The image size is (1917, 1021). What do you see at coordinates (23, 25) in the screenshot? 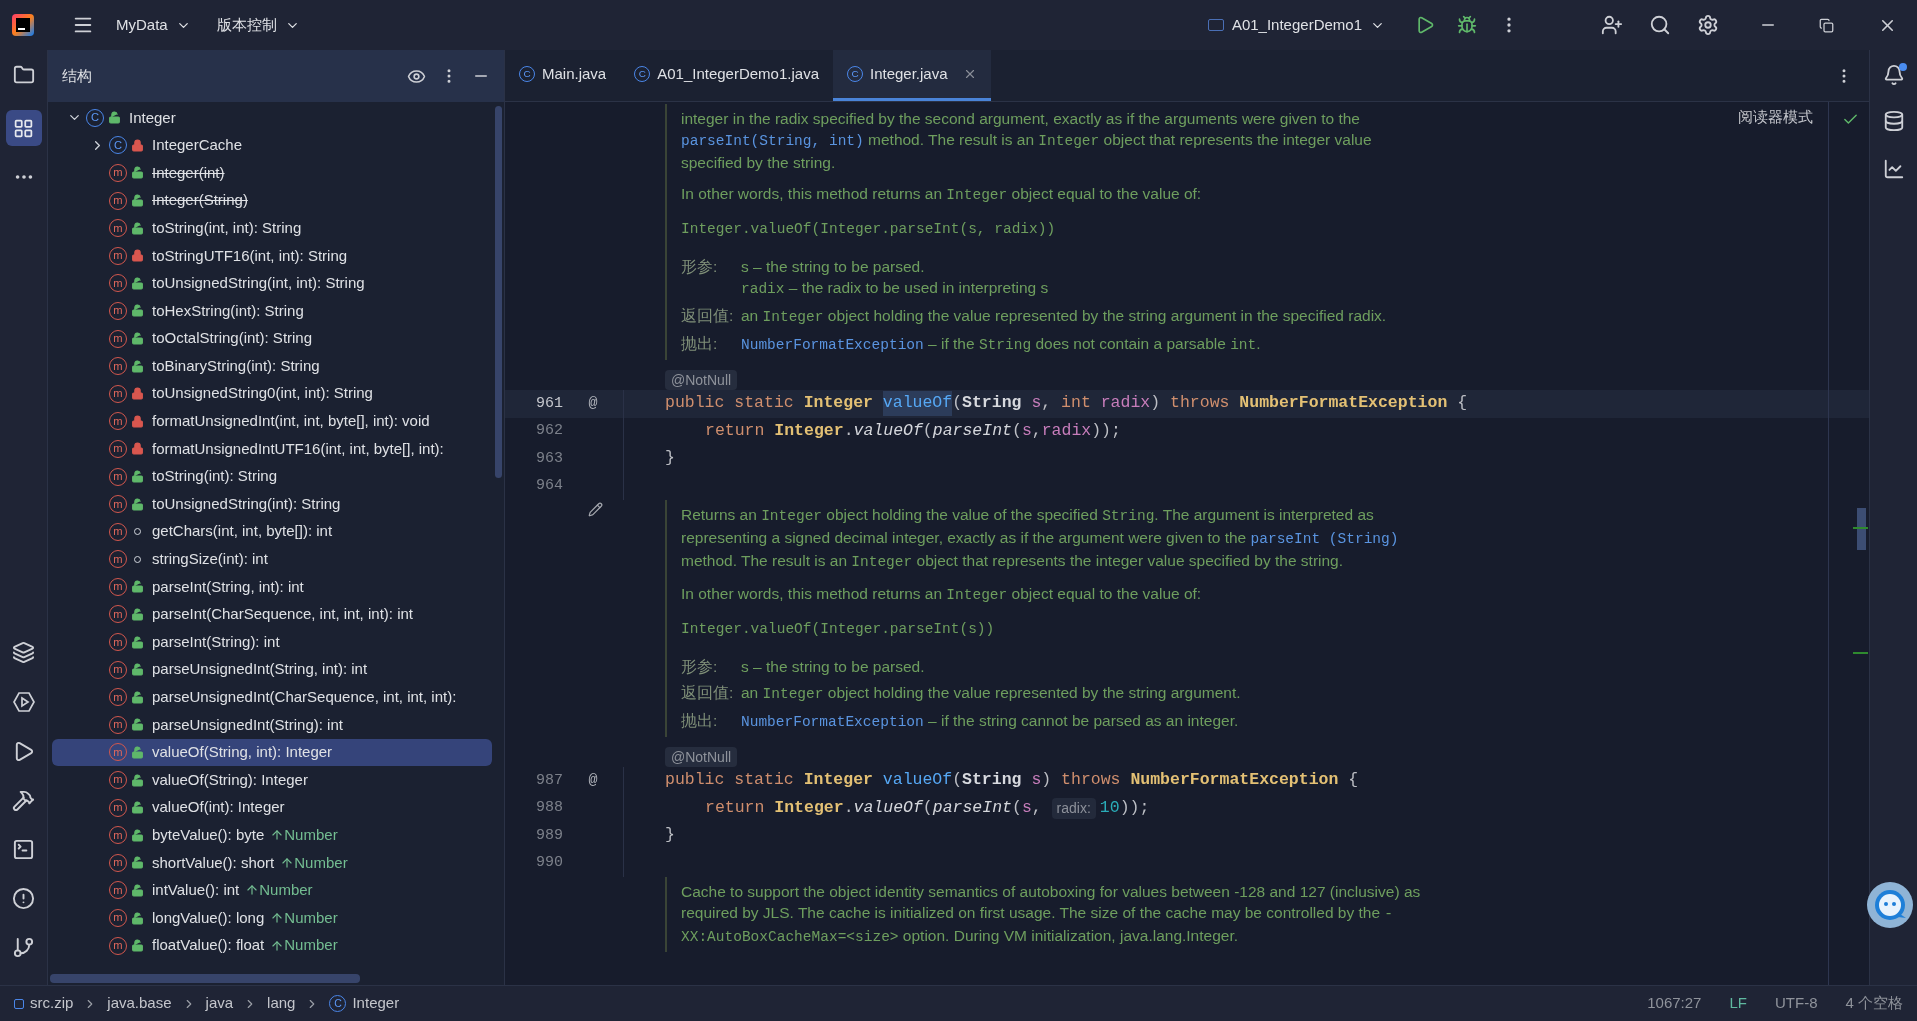
I see `app-logo-icon` at bounding box center [23, 25].